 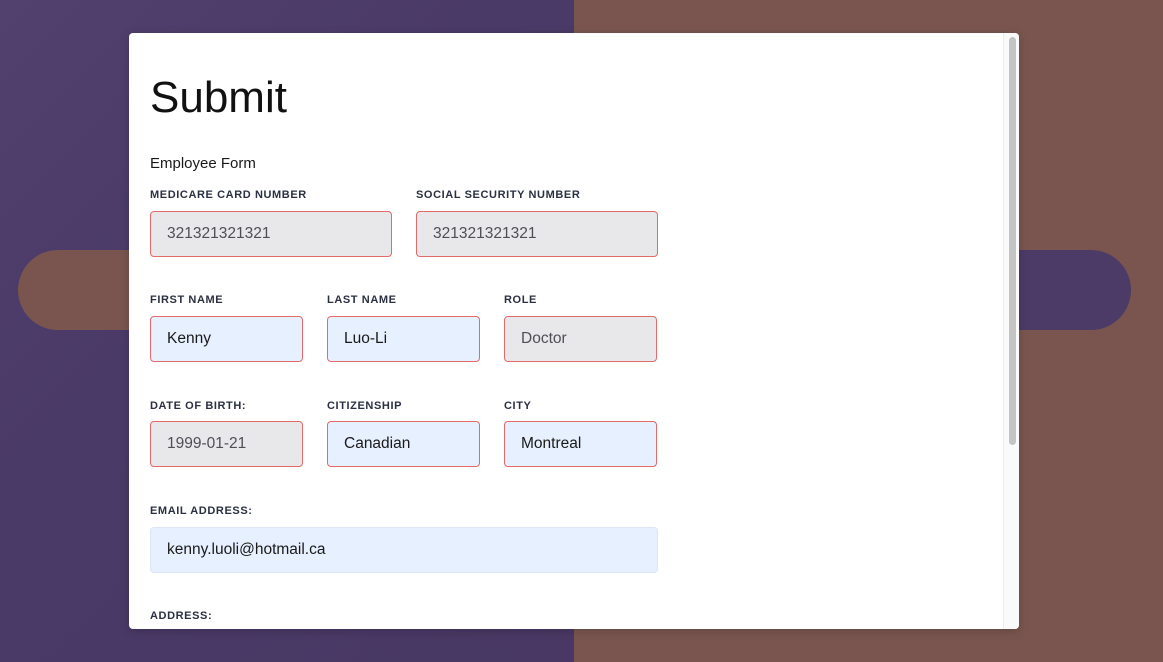 What do you see at coordinates (403, 444) in the screenshot?
I see `citizenship-field: Canadian` at bounding box center [403, 444].